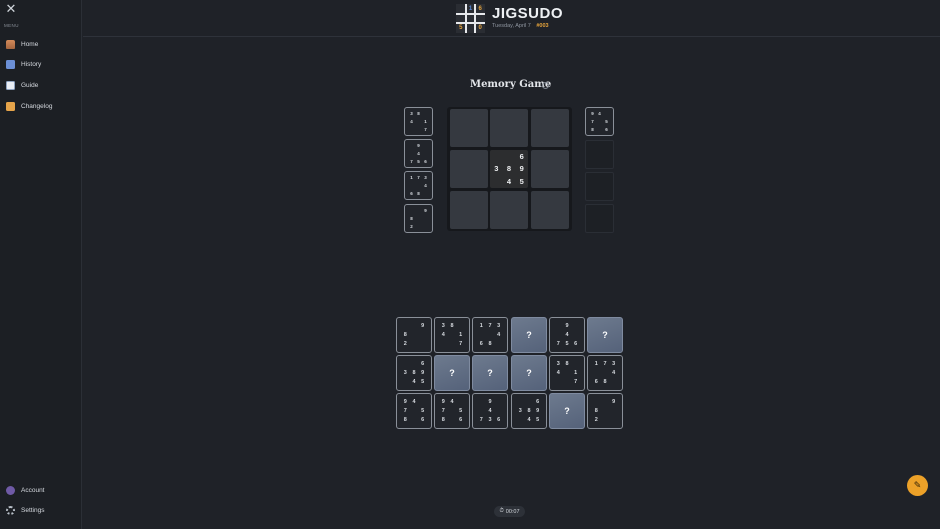  What do you see at coordinates (542, 26) in the screenshot?
I see `puzzle-number: #003` at bounding box center [542, 26].